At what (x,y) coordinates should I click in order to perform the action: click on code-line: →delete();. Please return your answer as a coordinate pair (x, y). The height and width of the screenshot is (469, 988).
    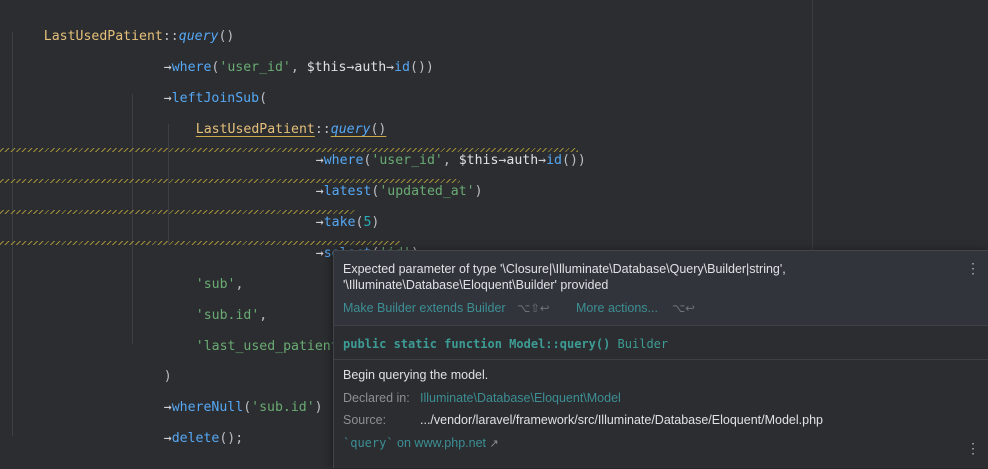
    Looking at the image, I should click on (187, 427).